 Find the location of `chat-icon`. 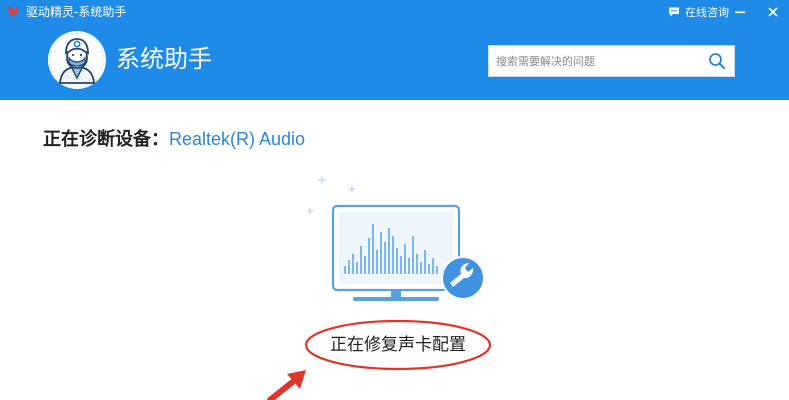

chat-icon is located at coordinates (674, 12).